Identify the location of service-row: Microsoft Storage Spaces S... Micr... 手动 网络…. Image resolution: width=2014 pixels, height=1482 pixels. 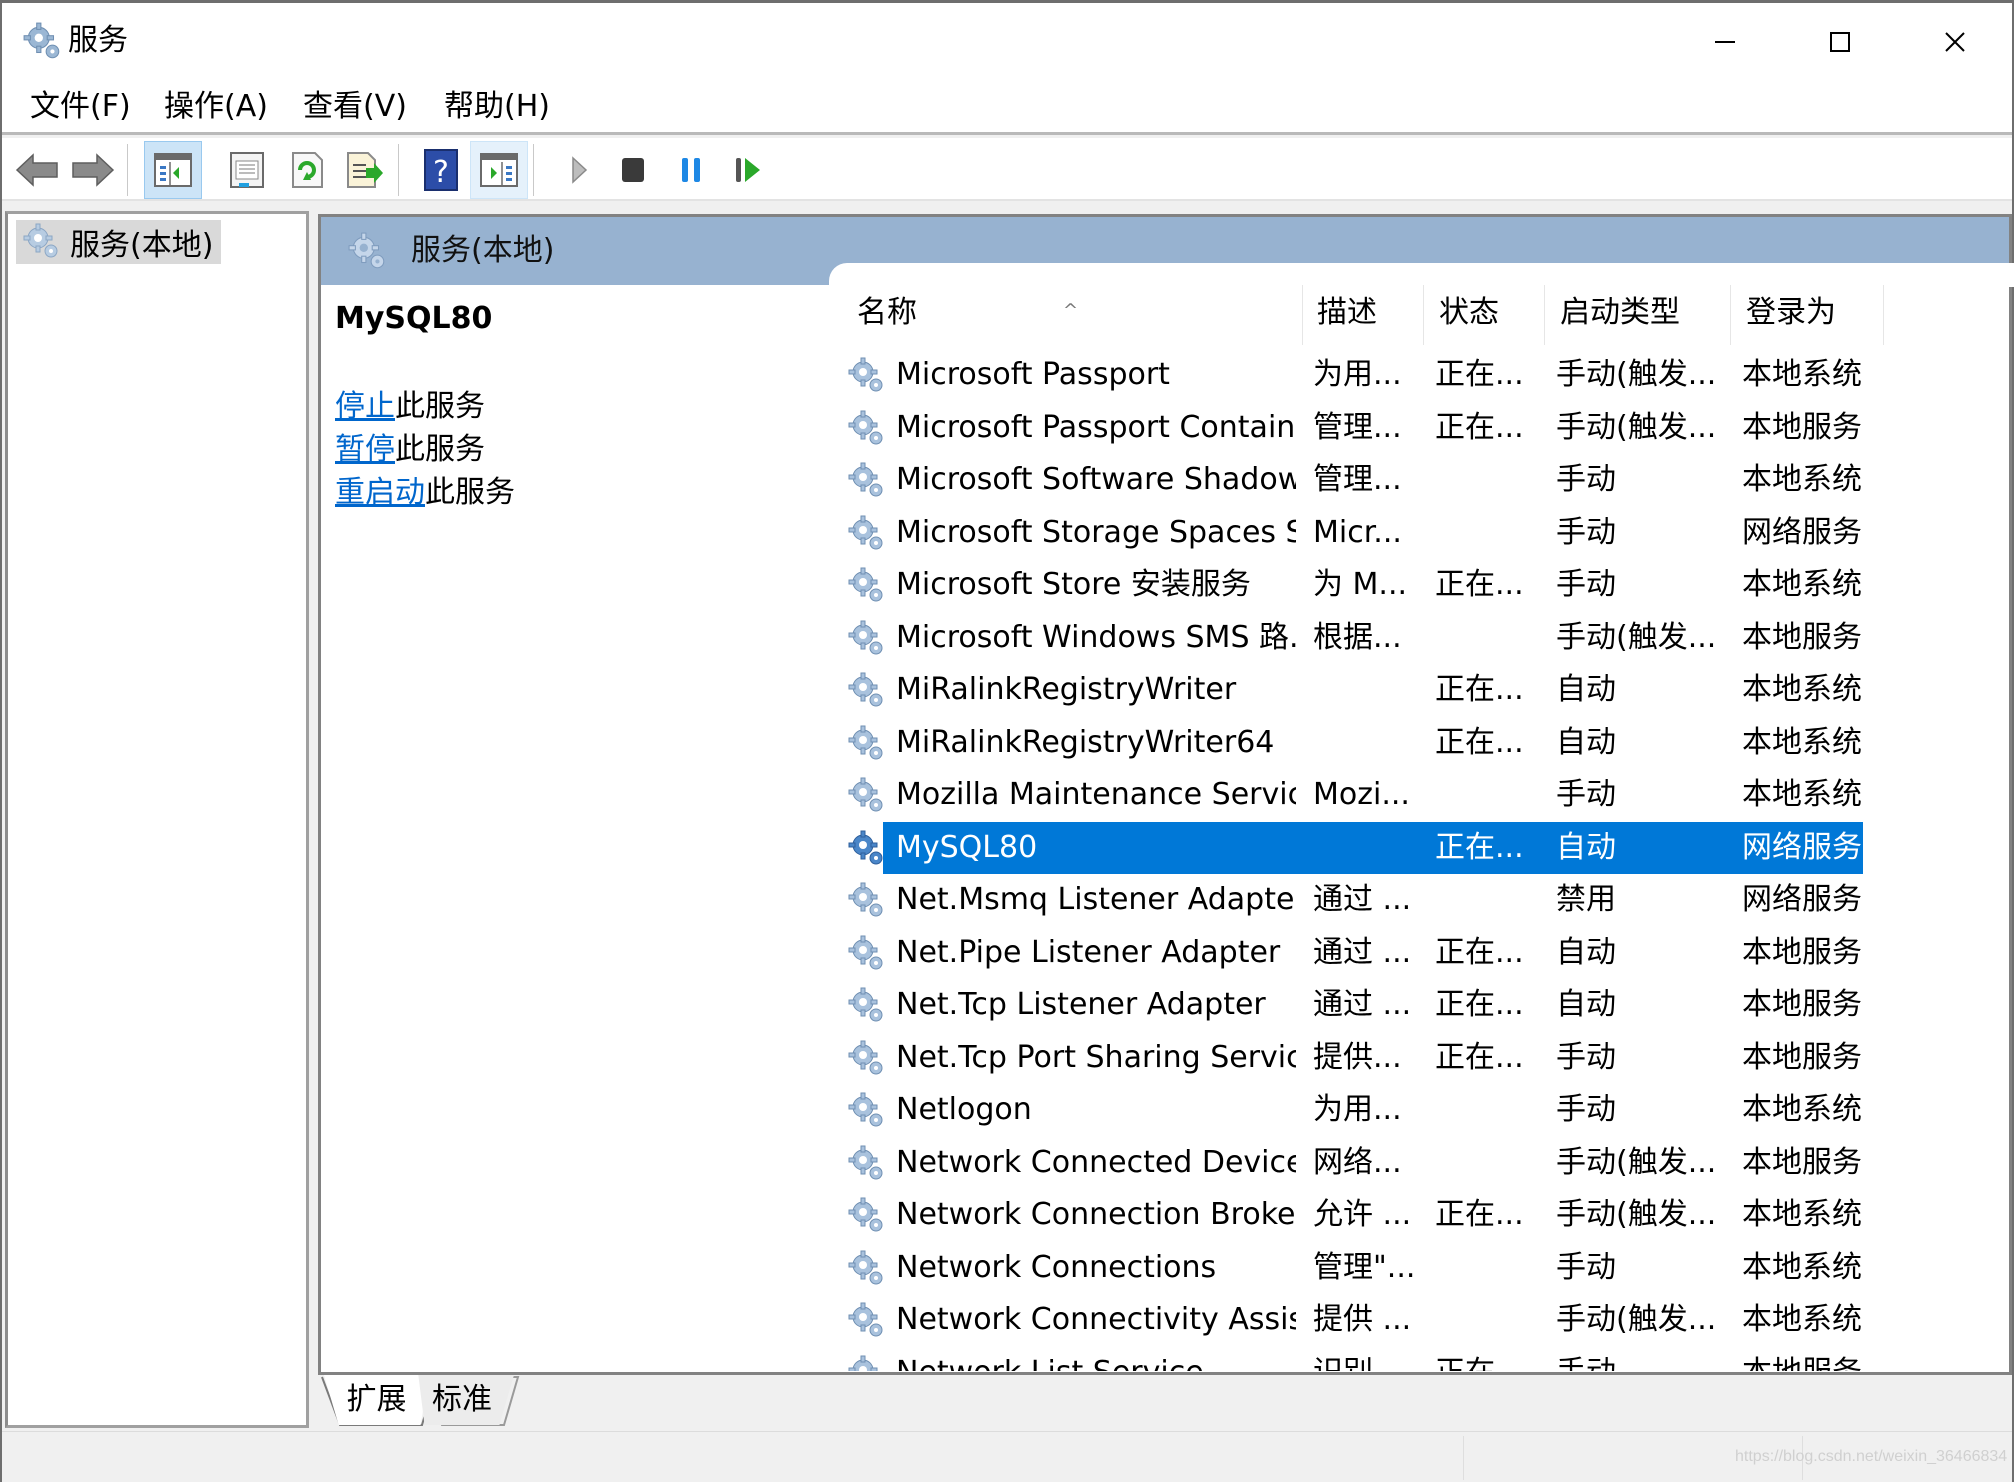
(1372, 533).